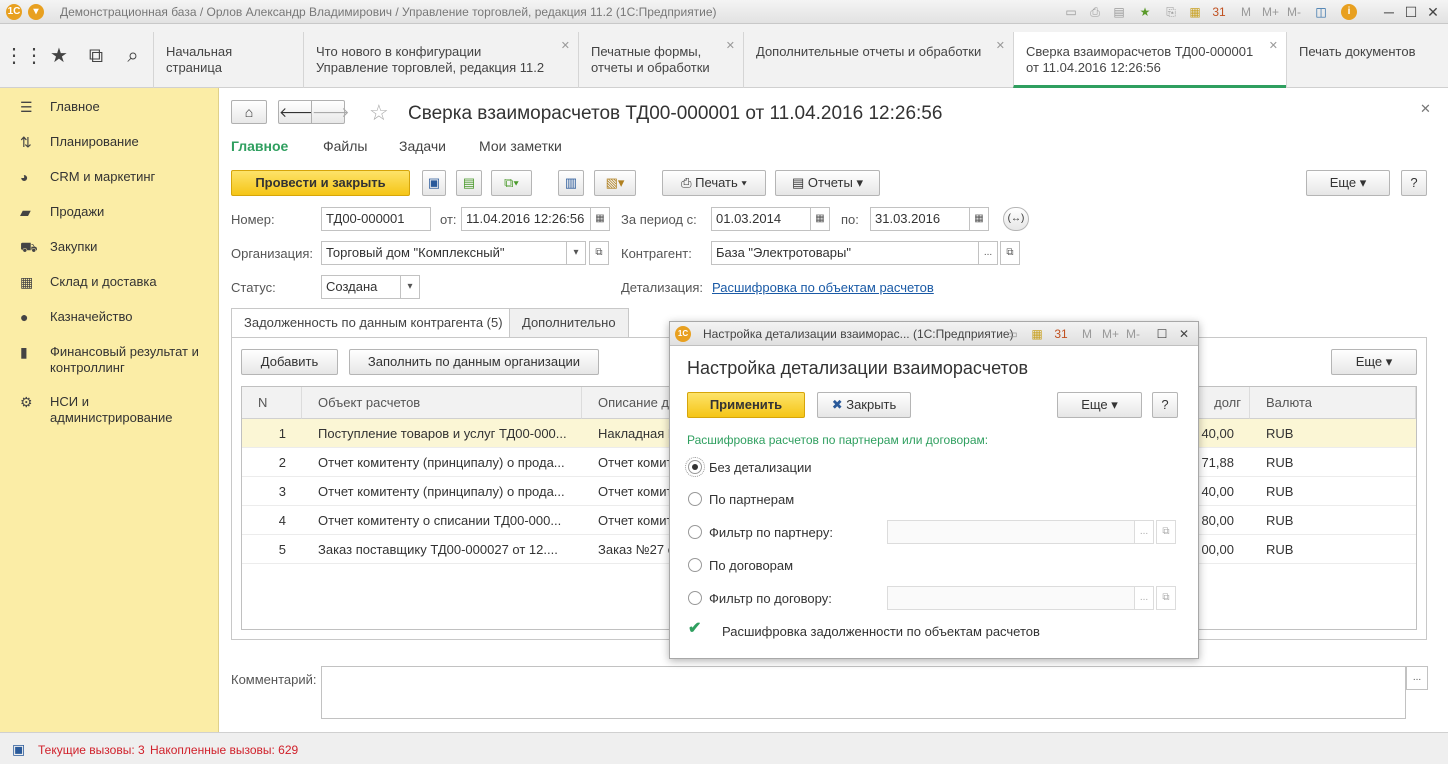 The height and width of the screenshot is (764, 1448). I want to click on menu-tasks: Задачи, so click(422, 146).